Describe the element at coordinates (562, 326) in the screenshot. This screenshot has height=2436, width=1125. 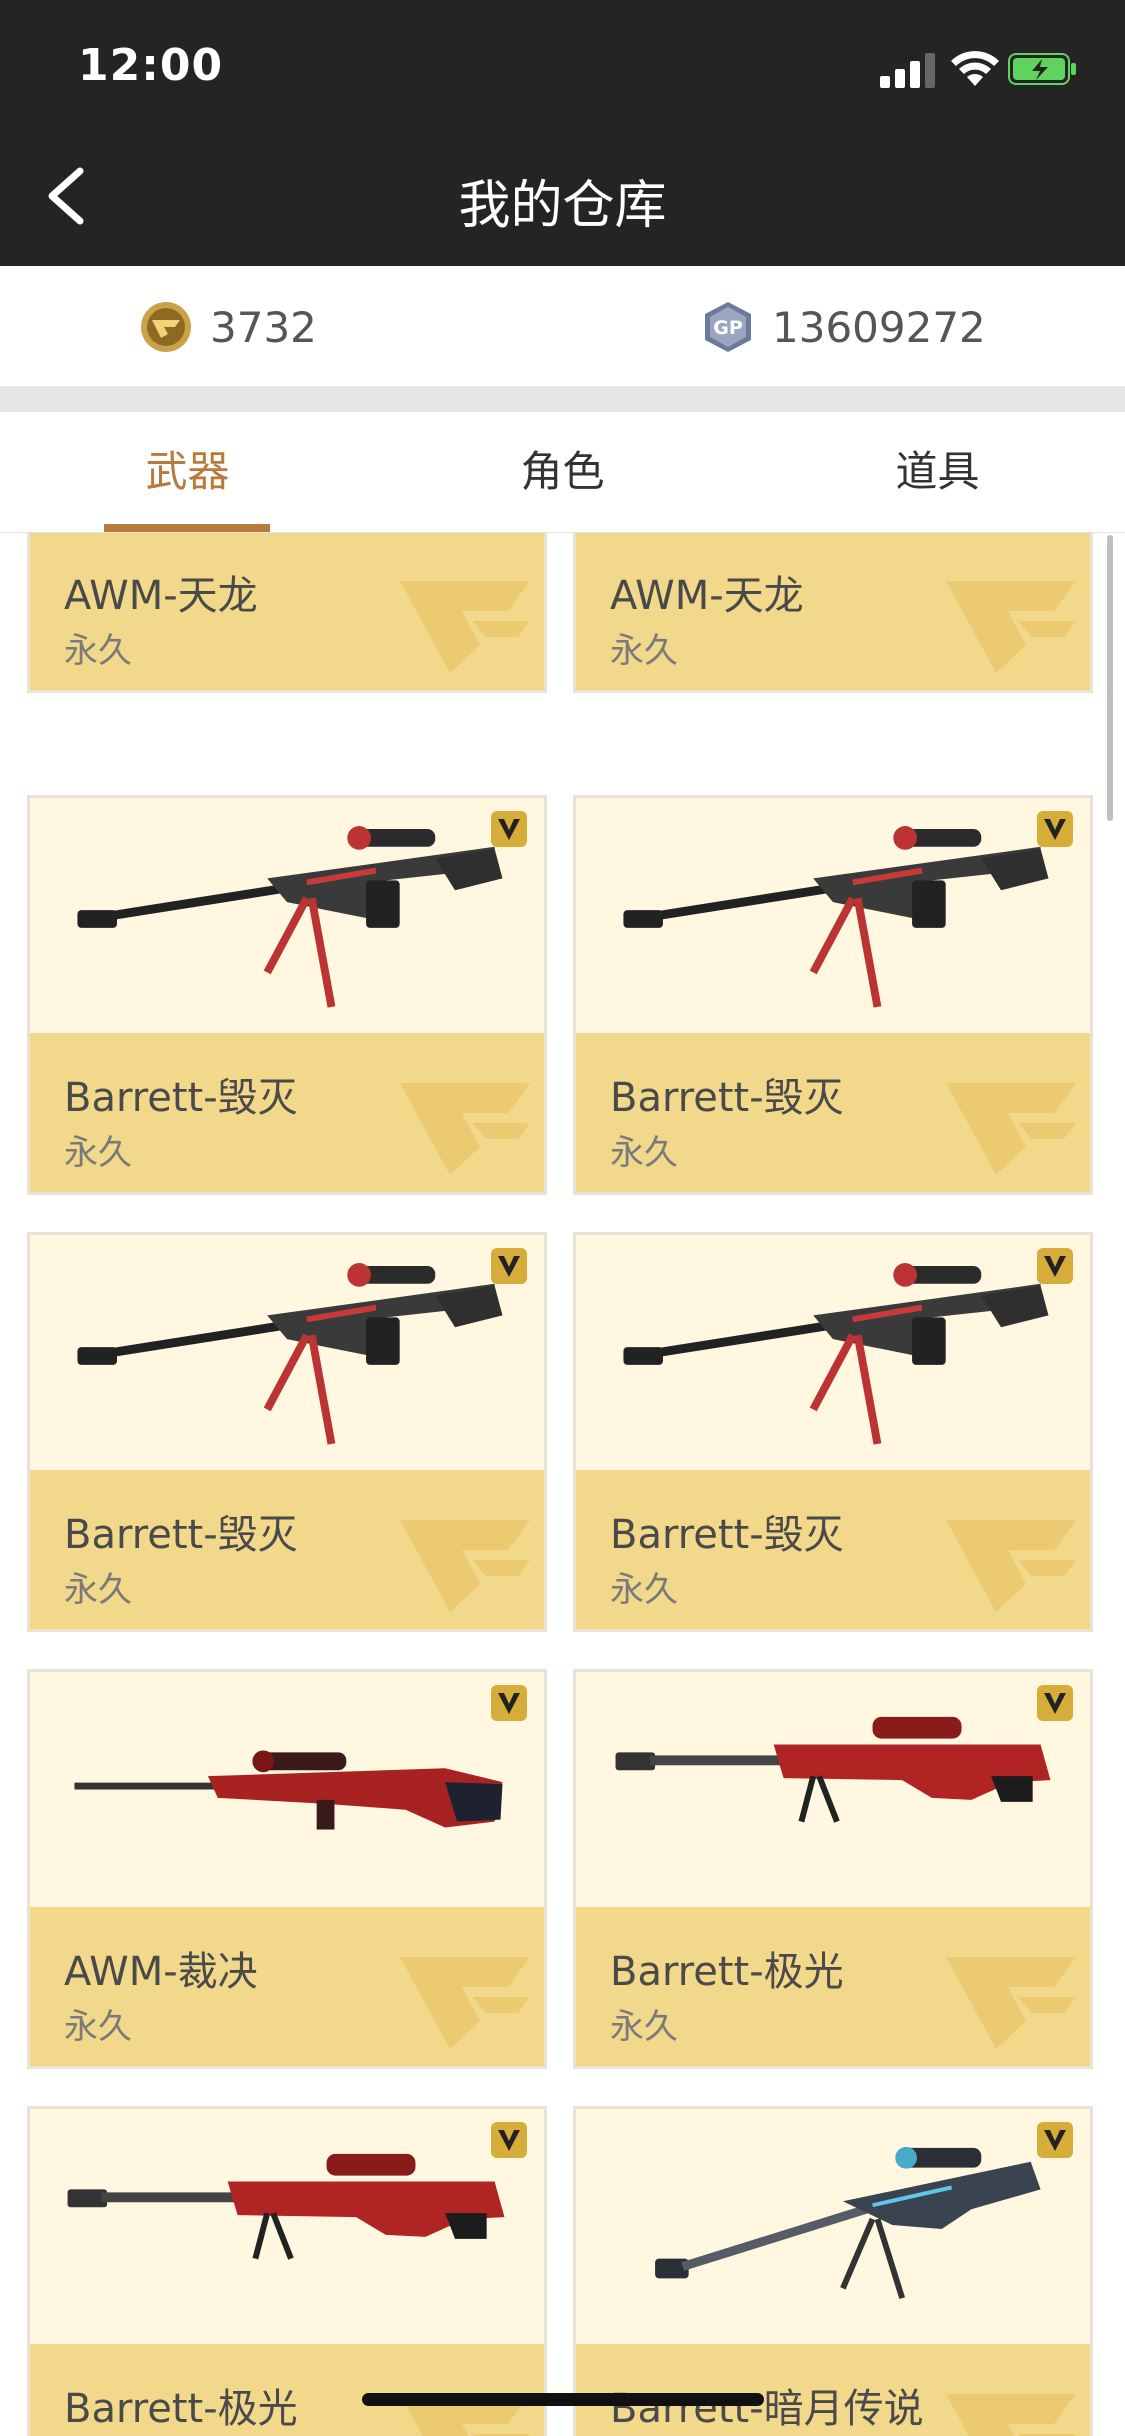
I see `currency-row: 3732 GP 13609272` at that location.